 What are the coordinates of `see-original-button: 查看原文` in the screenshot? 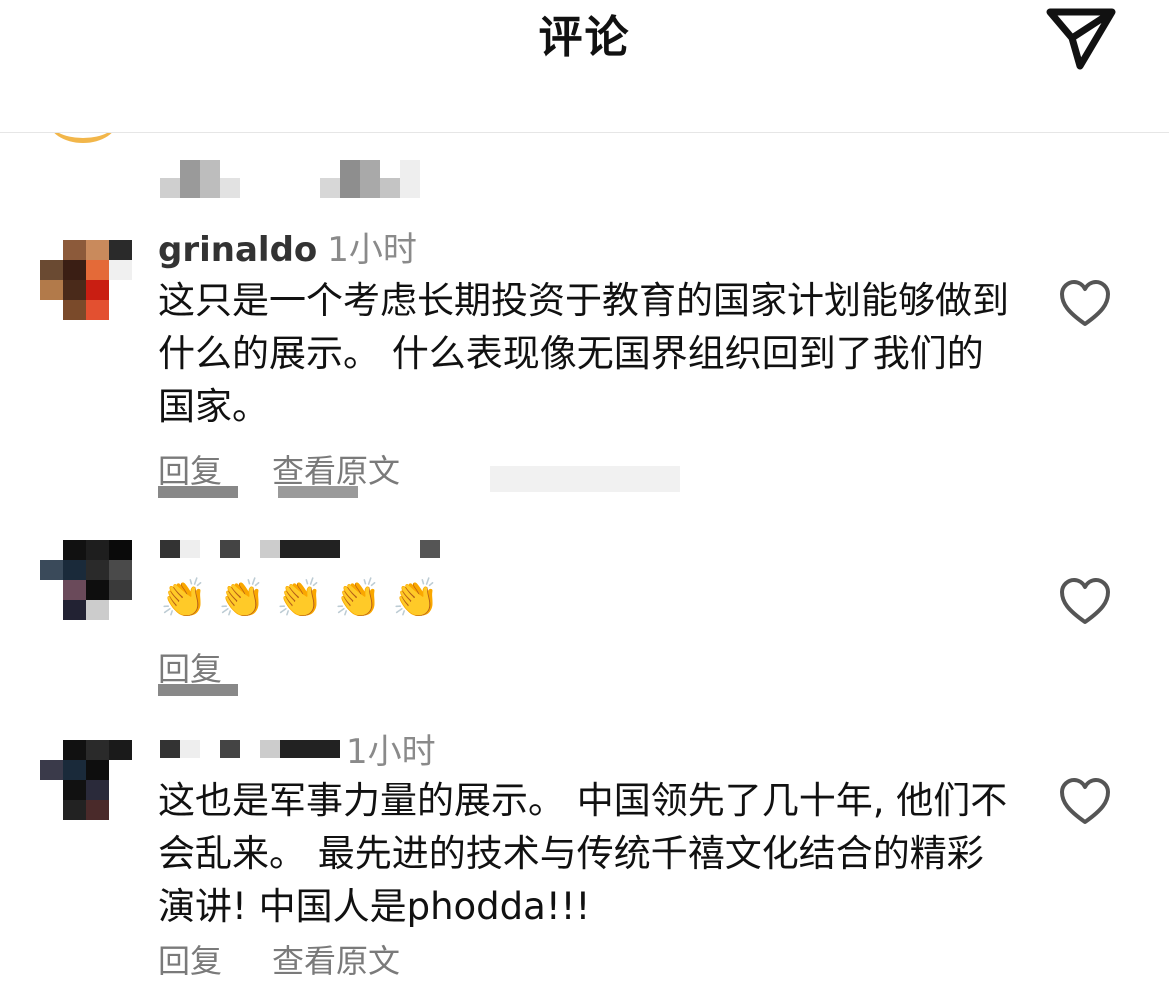 It's located at (336, 959).